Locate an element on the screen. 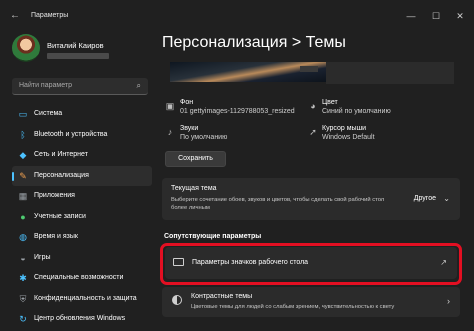 This screenshot has height=331, width=474. maximize-button: ☐ is located at coordinates (436, 16).